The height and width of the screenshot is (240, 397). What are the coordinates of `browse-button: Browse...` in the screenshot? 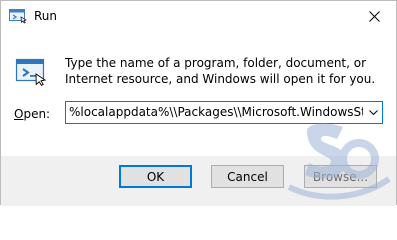 It's located at (340, 176).